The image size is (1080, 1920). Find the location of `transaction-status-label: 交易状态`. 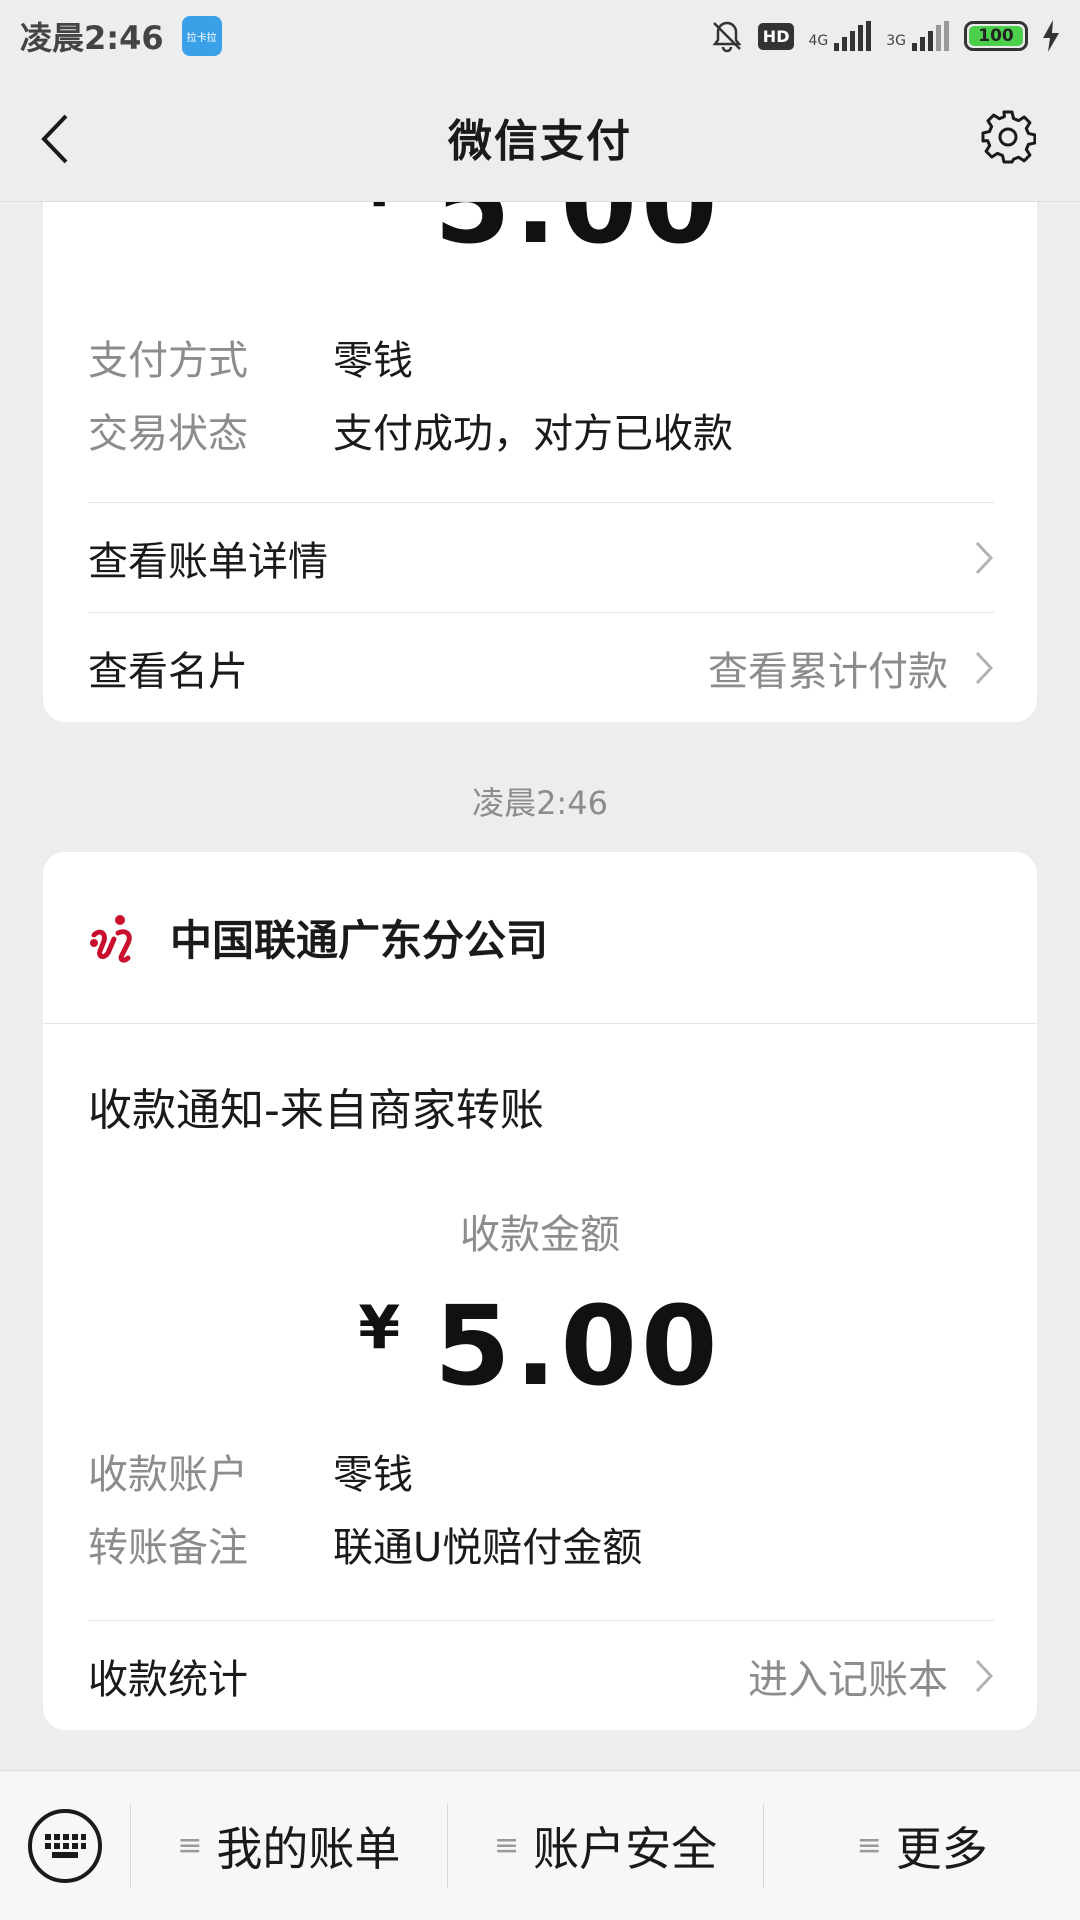

transaction-status-label: 交易状态 is located at coordinates (168, 434).